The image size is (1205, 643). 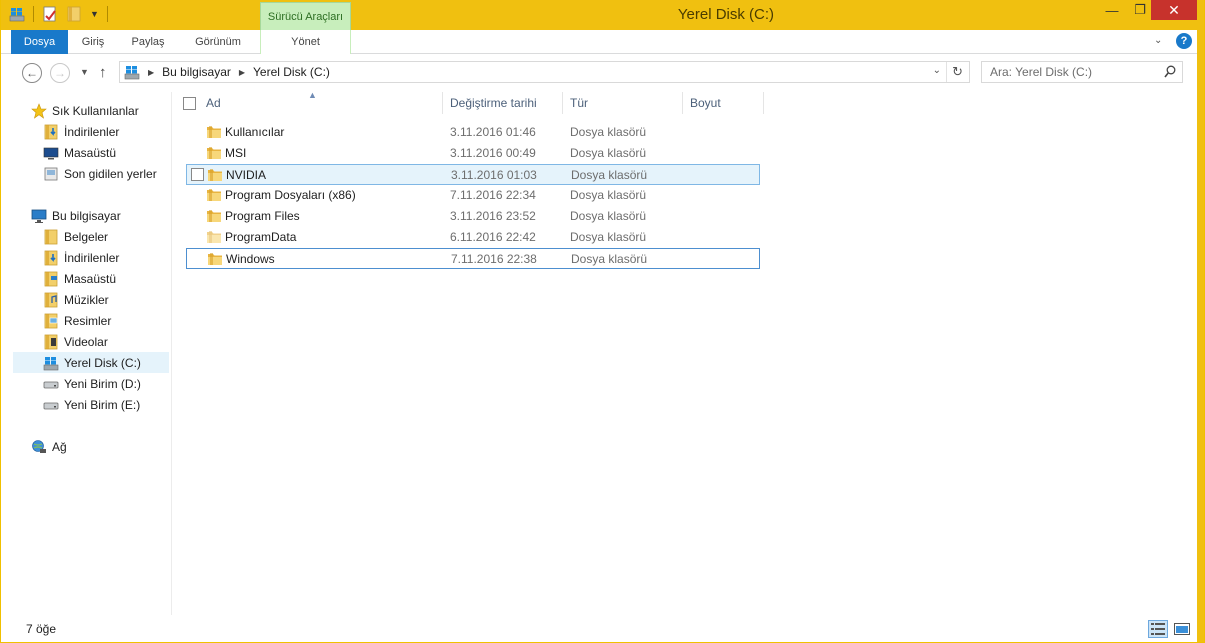 What do you see at coordinates (250, 259) in the screenshot?
I see `file-name: Windows` at bounding box center [250, 259].